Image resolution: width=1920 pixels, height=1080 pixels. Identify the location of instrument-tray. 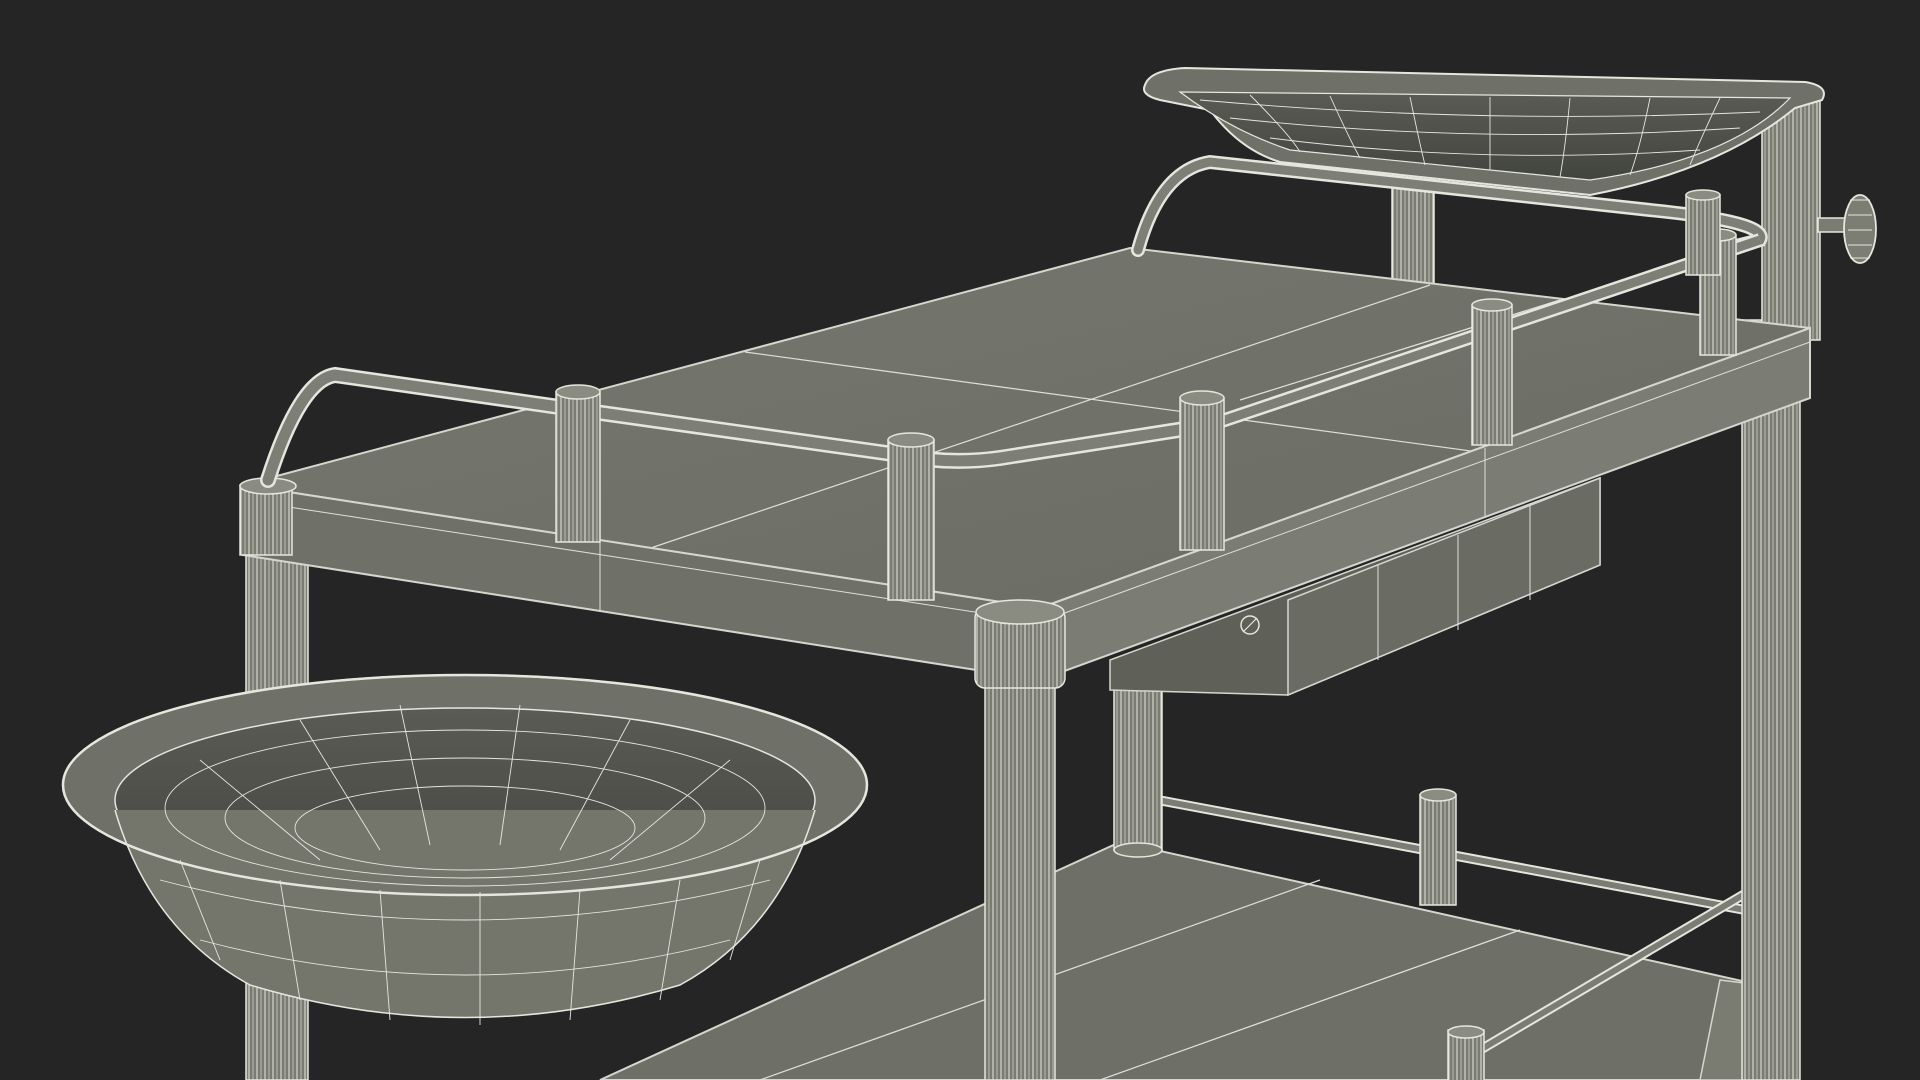
(1484, 131).